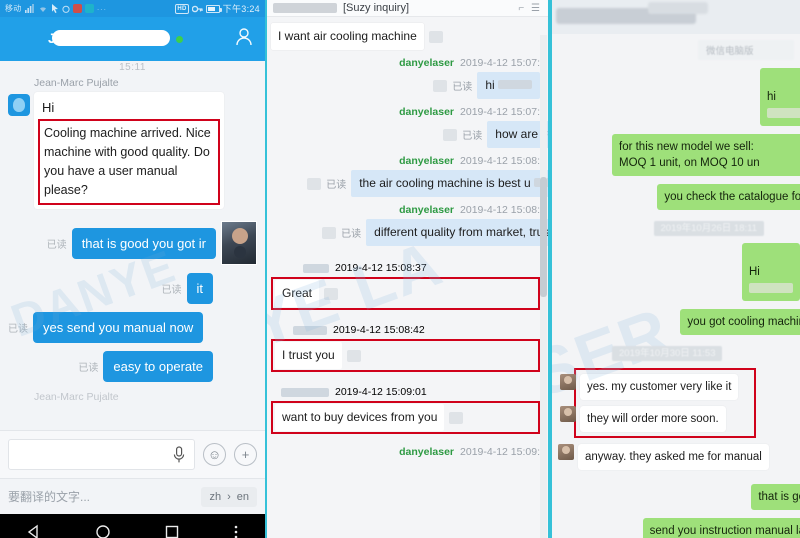  Describe the element at coordinates (172, 531) in the screenshot. I see `recents-square-icon` at that location.